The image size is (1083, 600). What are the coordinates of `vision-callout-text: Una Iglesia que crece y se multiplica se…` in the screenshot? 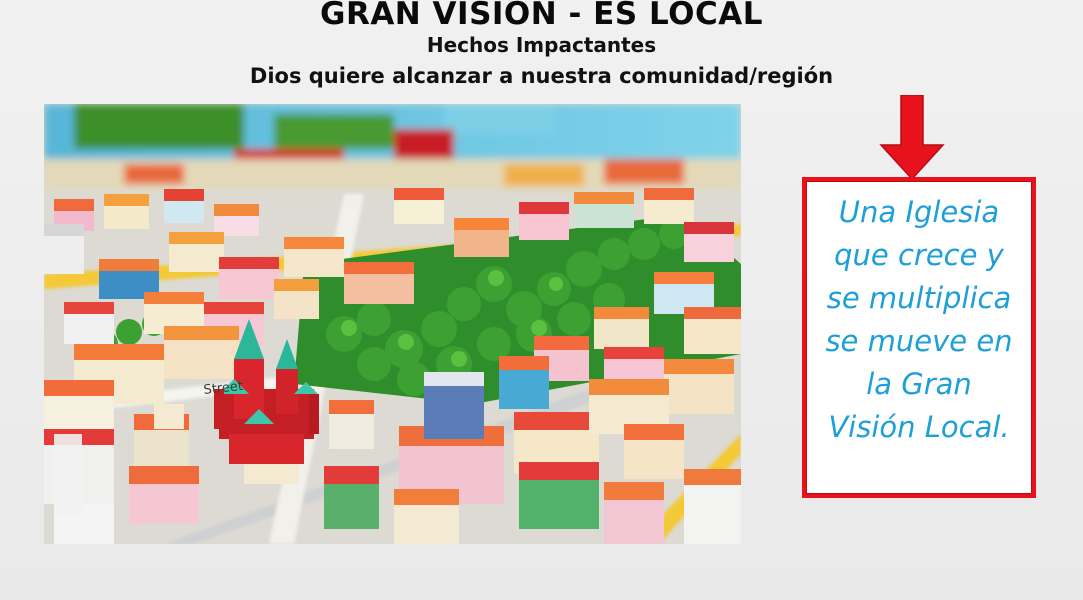 It's located at (919, 319).